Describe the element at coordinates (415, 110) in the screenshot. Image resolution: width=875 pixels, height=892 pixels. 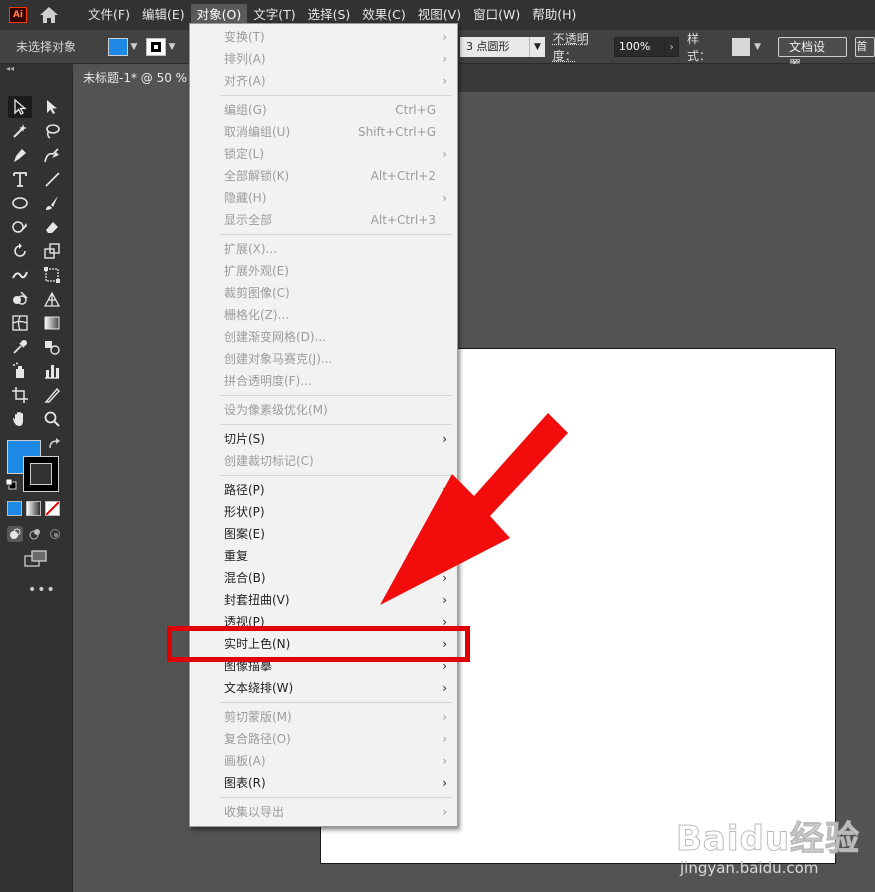
I see `menu-item-shortcut: Ctrl+G` at that location.